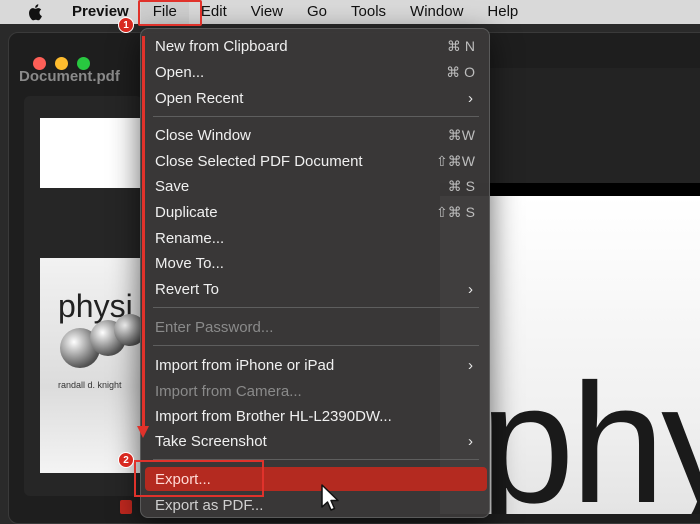  Describe the element at coordinates (90, 365) in the screenshot. I see `page-thumbnail-2: physi randall d. knight` at that location.